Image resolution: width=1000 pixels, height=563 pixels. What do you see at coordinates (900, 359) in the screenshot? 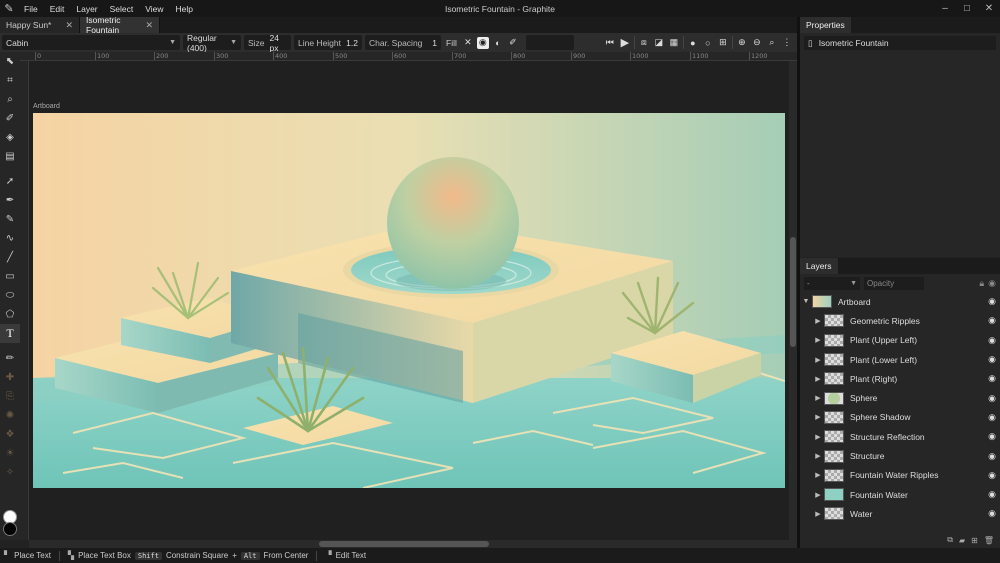
I see `layer-row: ▶ Plant (Lower Left) ◉` at bounding box center [900, 359].